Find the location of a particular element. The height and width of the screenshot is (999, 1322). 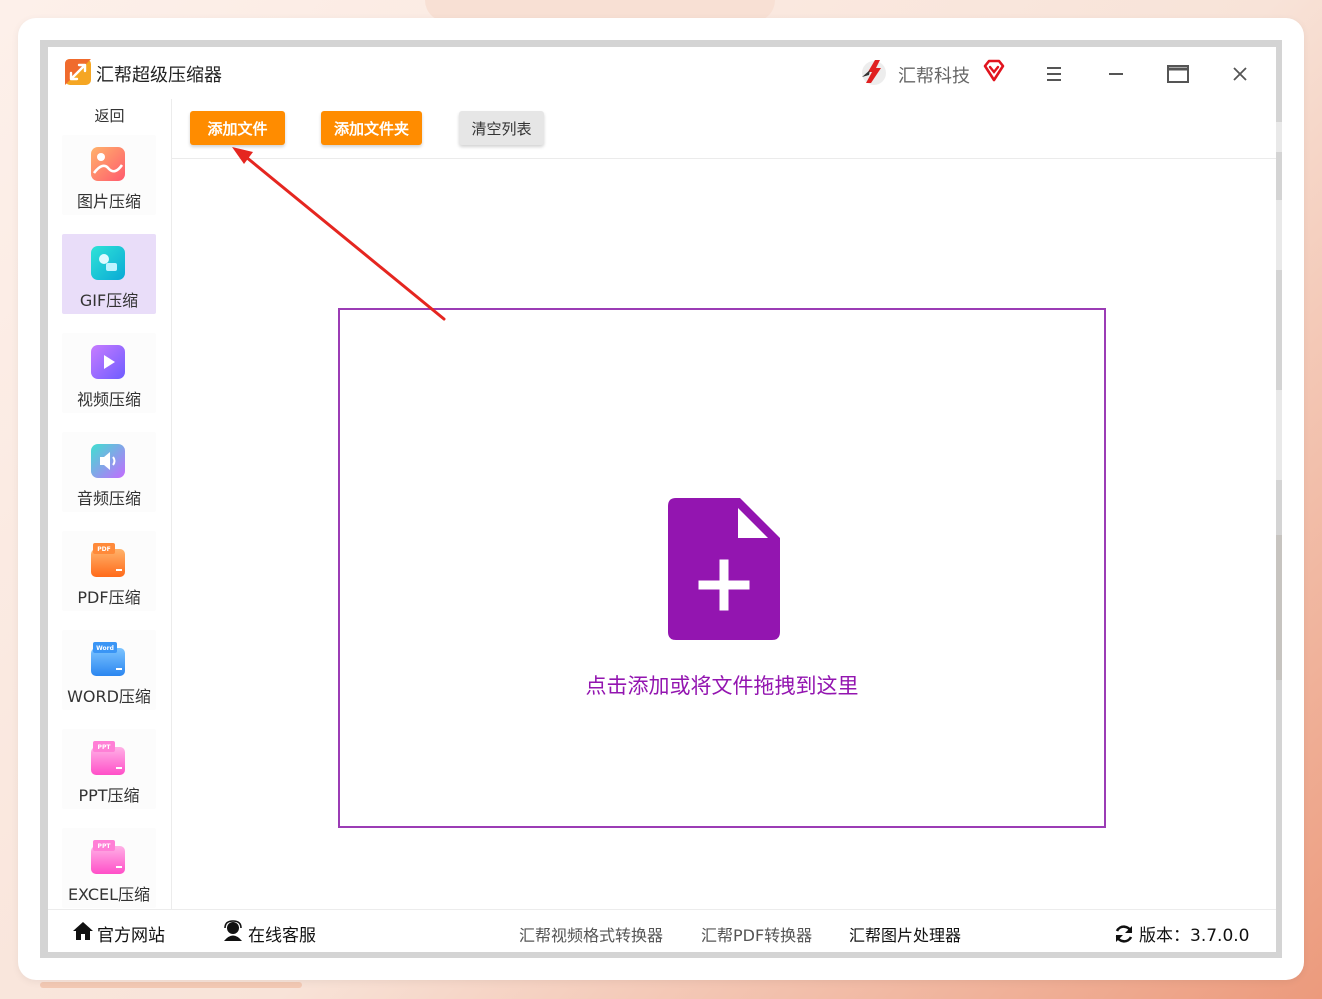

pdf-badge: PDF is located at coordinates (103, 549).